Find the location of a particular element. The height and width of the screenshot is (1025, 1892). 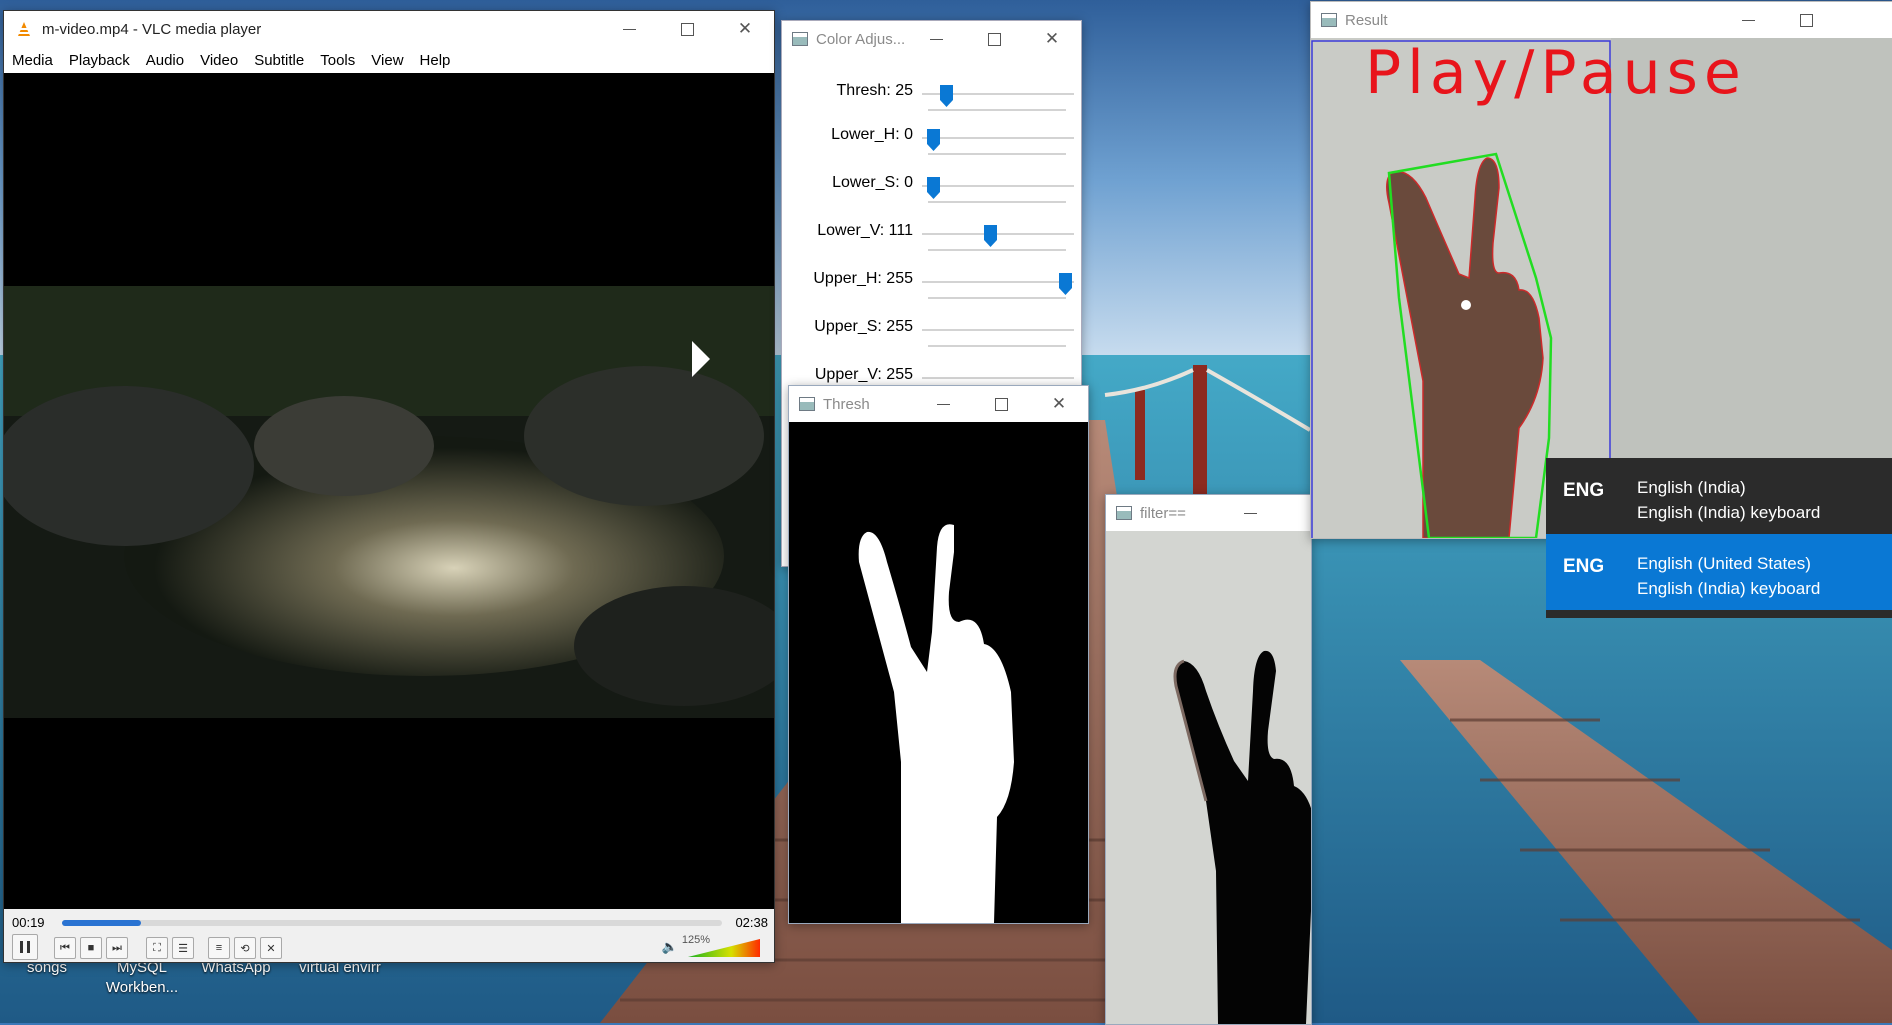

trackbar-label: Lower_V: 111 is located at coordinates (865, 230).